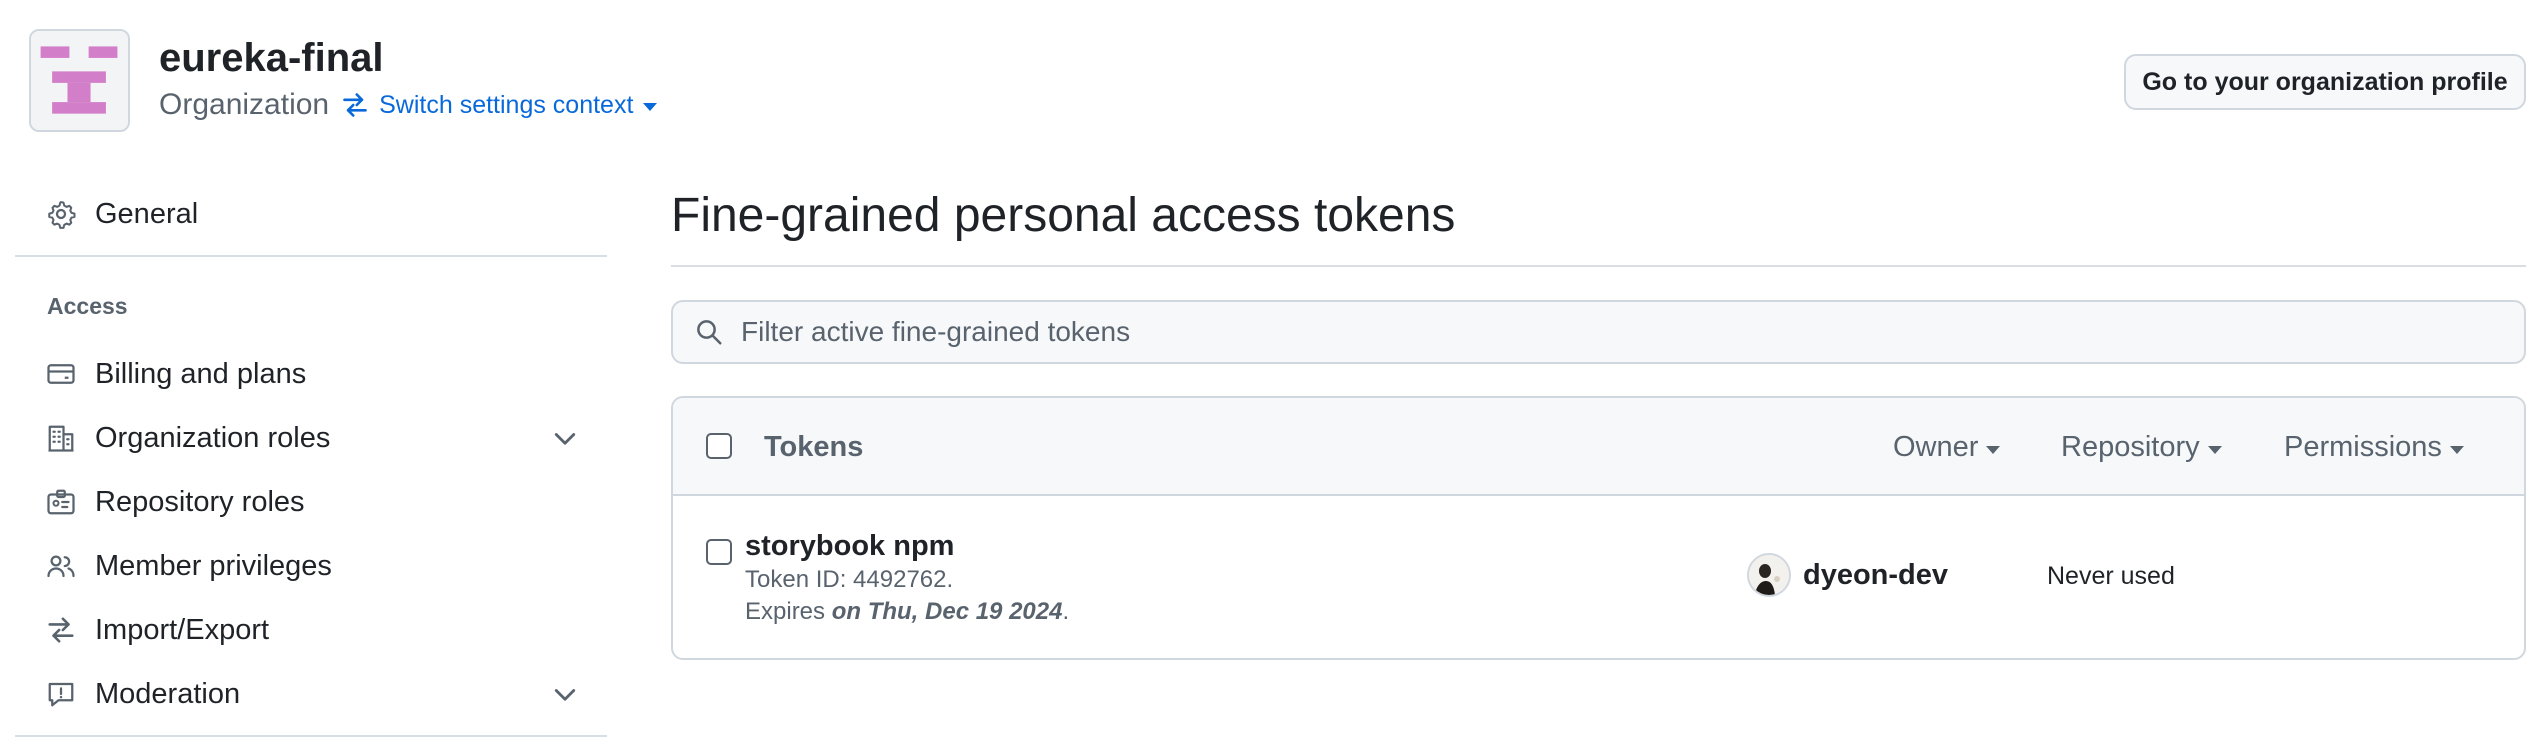 The height and width of the screenshot is (738, 2540). I want to click on token-filter-box, so click(1598, 332).